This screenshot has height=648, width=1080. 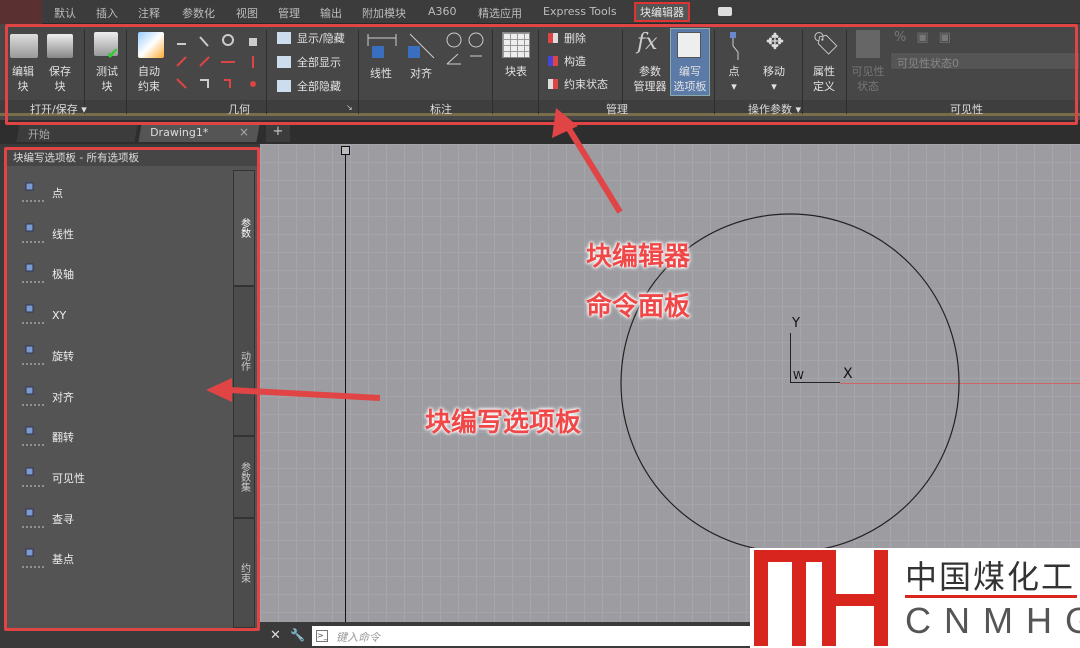 What do you see at coordinates (992, 620) in the screenshot?
I see `logo-en-text: CNMHG` at bounding box center [992, 620].